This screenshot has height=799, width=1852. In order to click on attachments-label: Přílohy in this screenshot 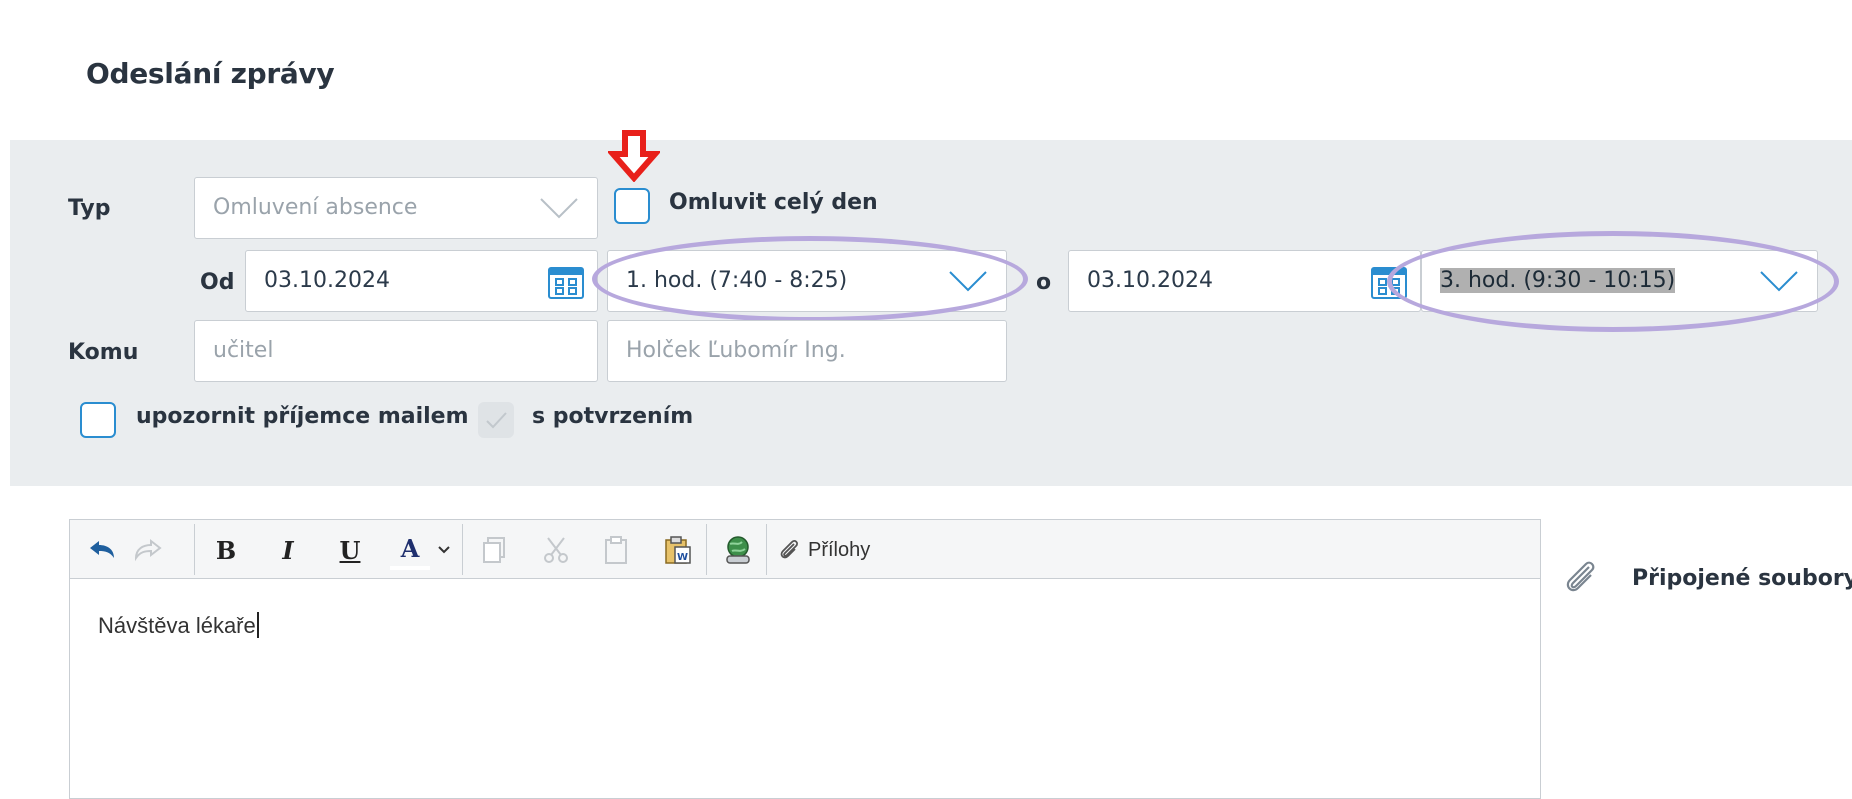, I will do `click(839, 549)`.